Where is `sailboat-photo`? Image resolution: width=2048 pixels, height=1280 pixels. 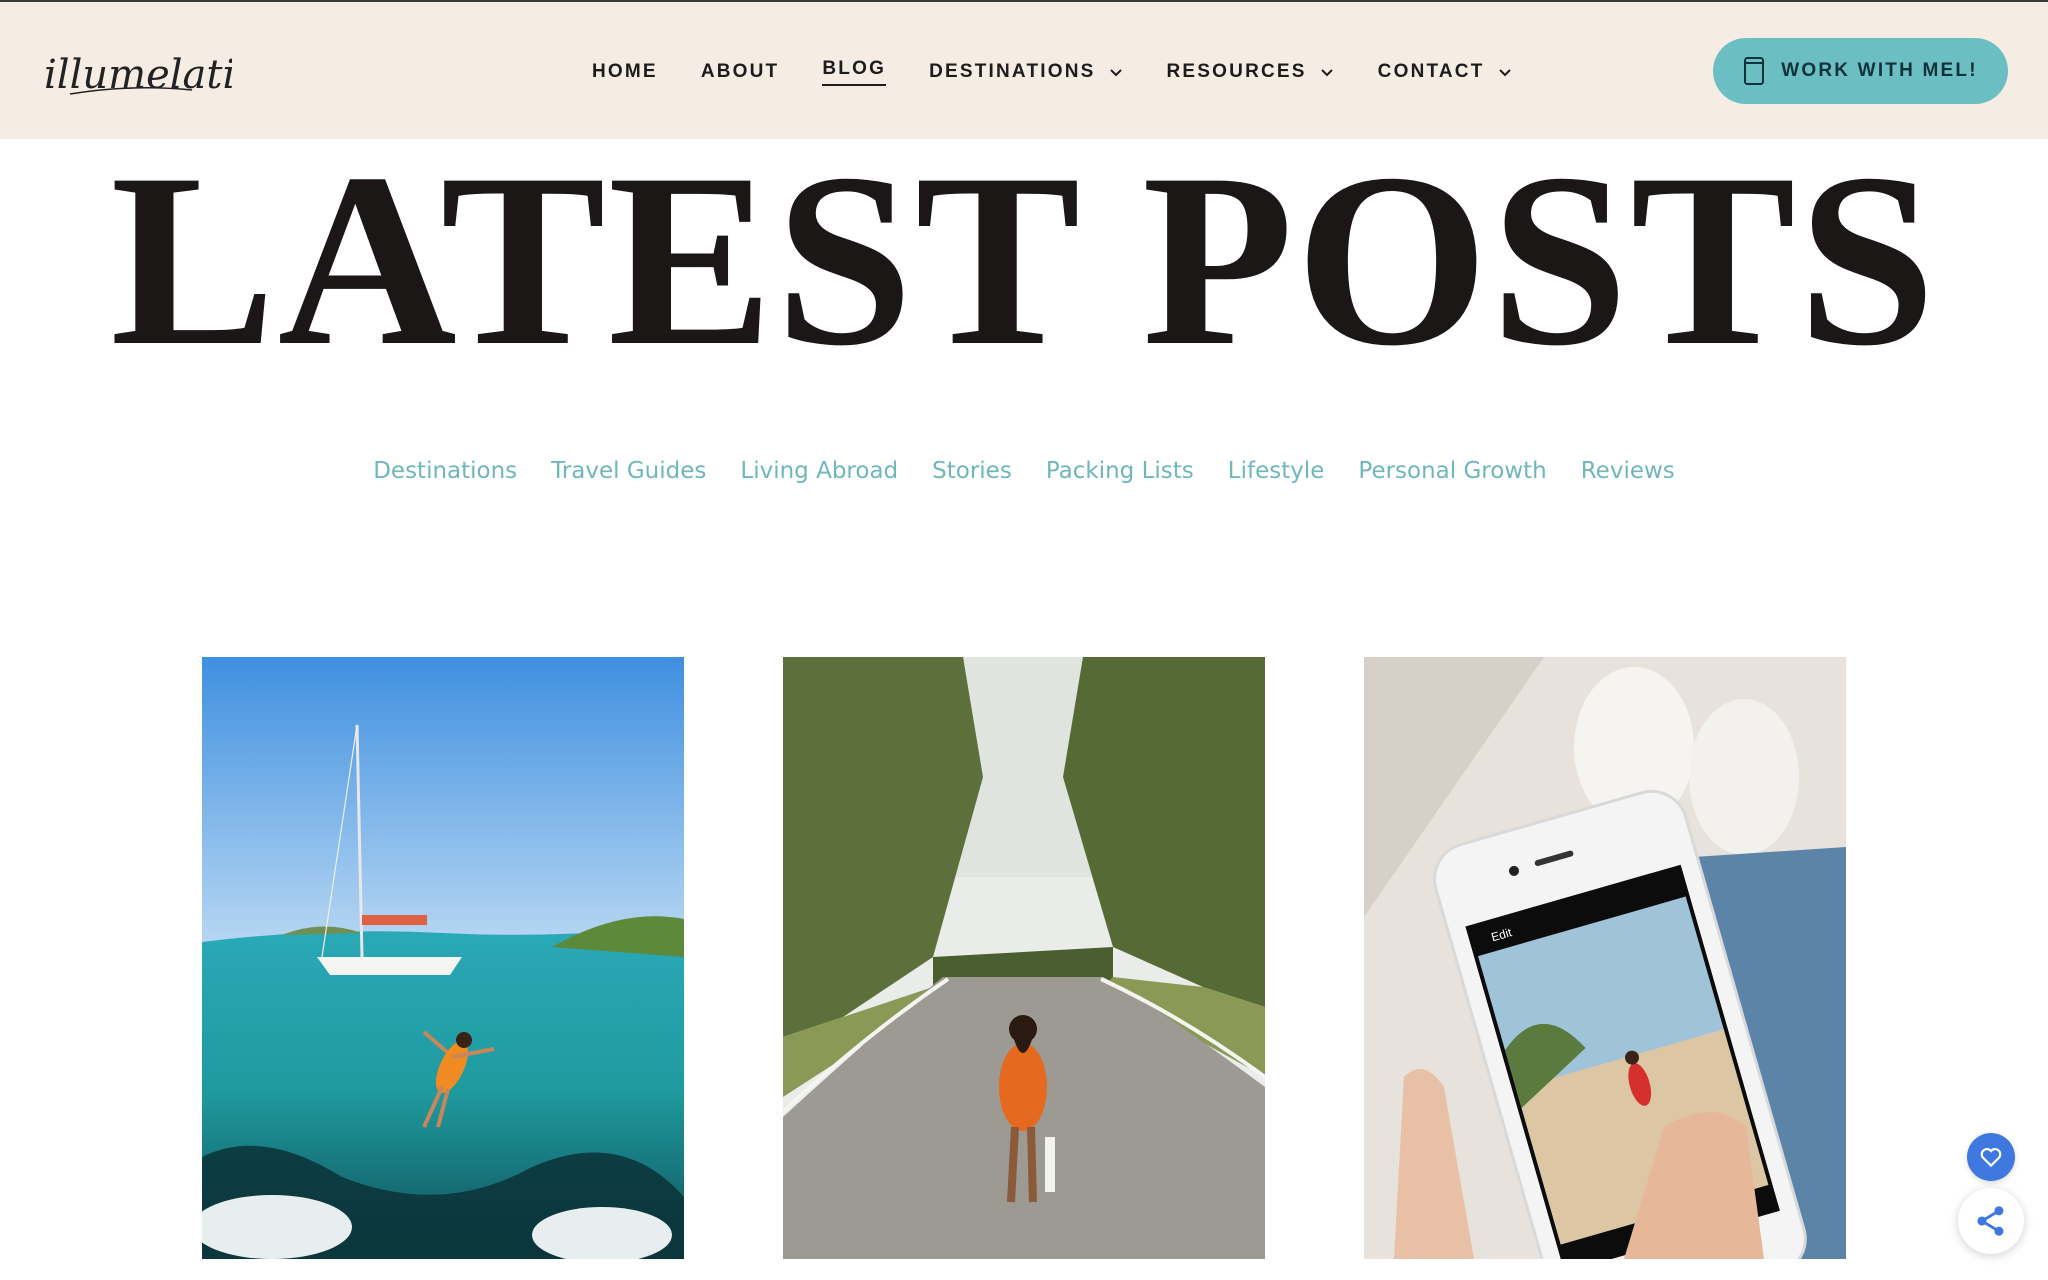
sailboat-photo is located at coordinates (443, 958).